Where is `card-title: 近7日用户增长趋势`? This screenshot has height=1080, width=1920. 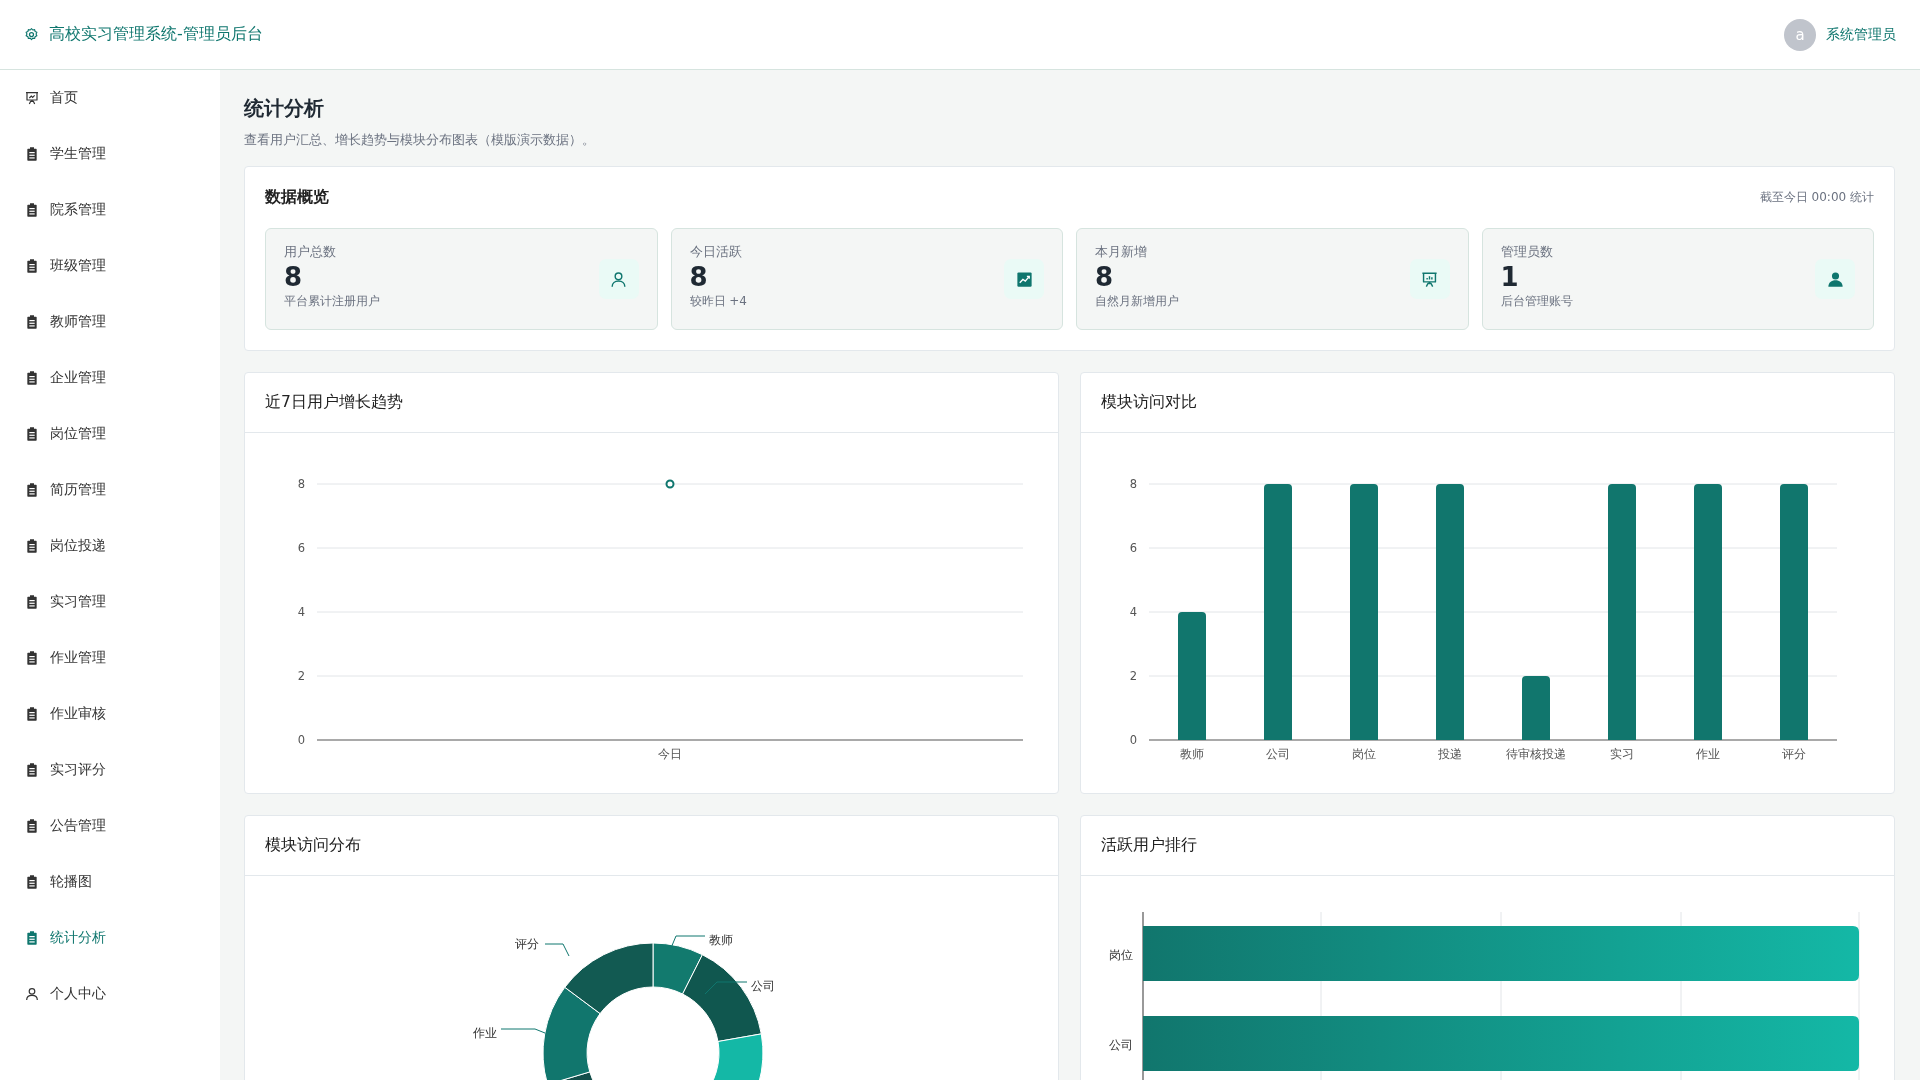 card-title: 近7日用户增长趋势 is located at coordinates (334, 402).